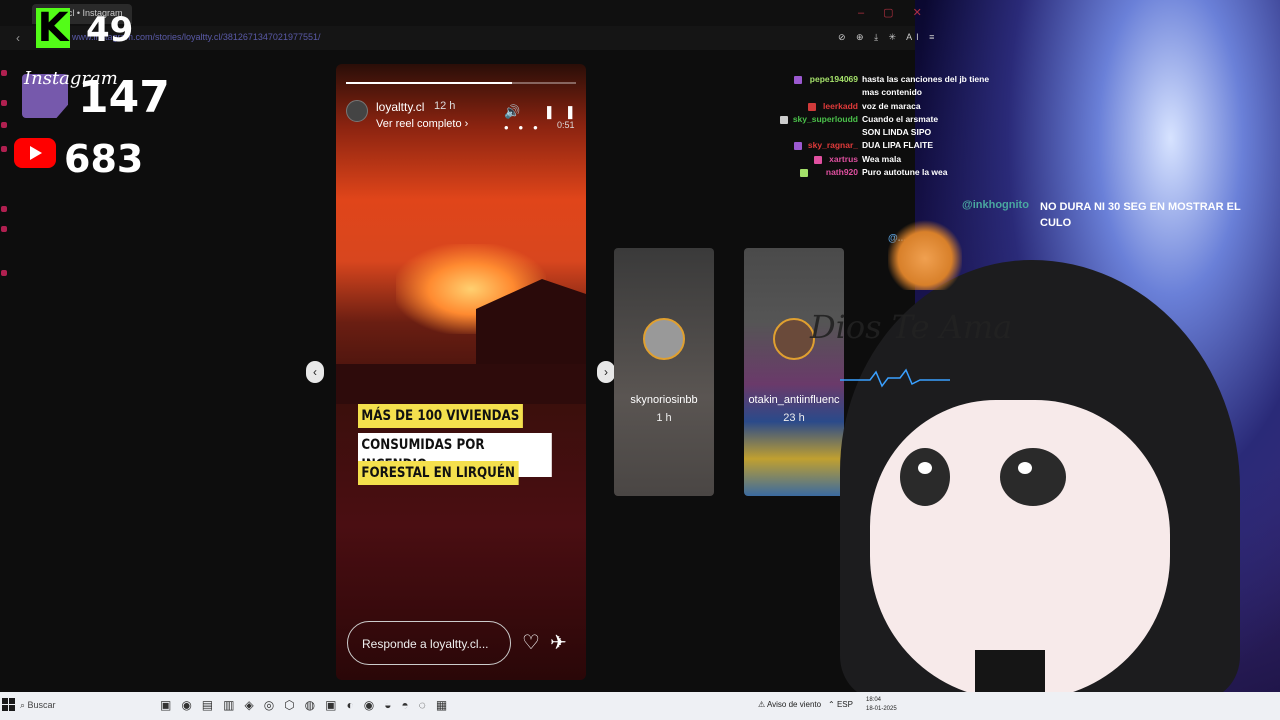  What do you see at coordinates (925, 255) in the screenshot?
I see `cat-sticker` at bounding box center [925, 255].